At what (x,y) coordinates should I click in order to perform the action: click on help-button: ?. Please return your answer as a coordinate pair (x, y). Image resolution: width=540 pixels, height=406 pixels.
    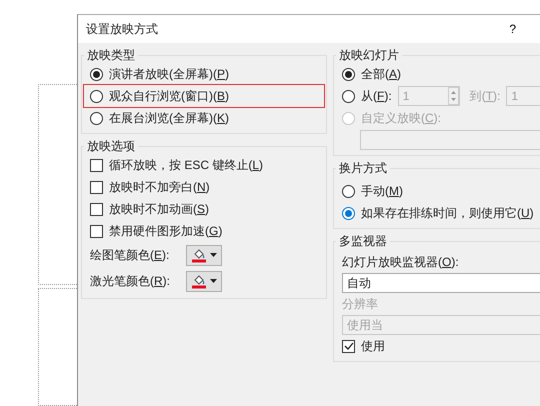
    Looking at the image, I should click on (512, 29).